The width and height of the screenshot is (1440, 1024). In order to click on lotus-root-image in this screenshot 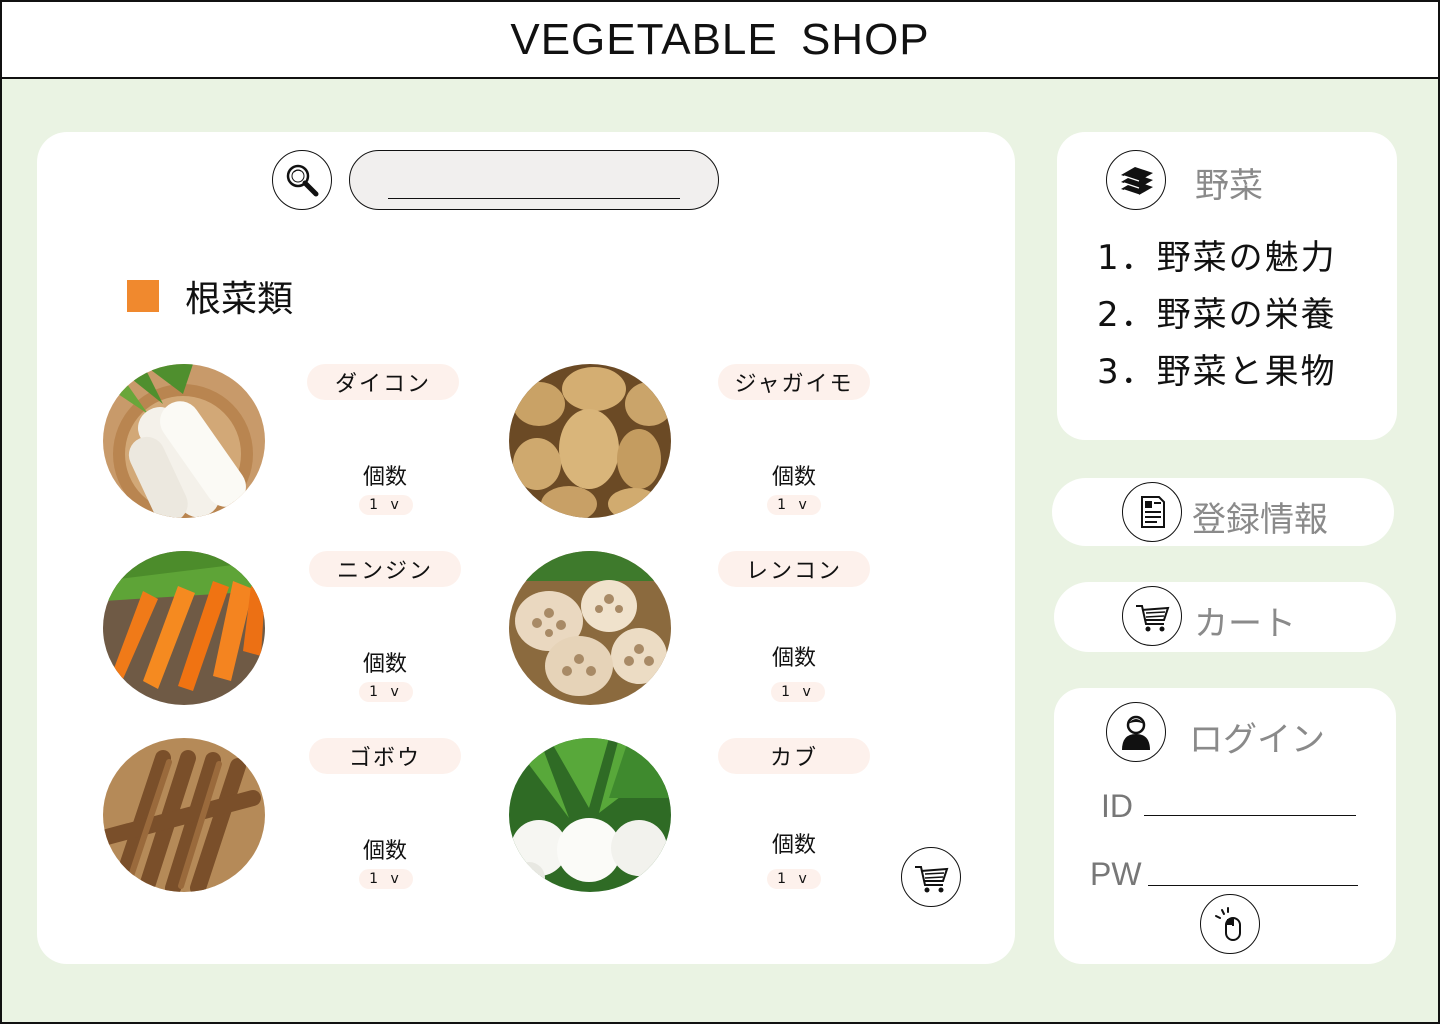, I will do `click(590, 628)`.